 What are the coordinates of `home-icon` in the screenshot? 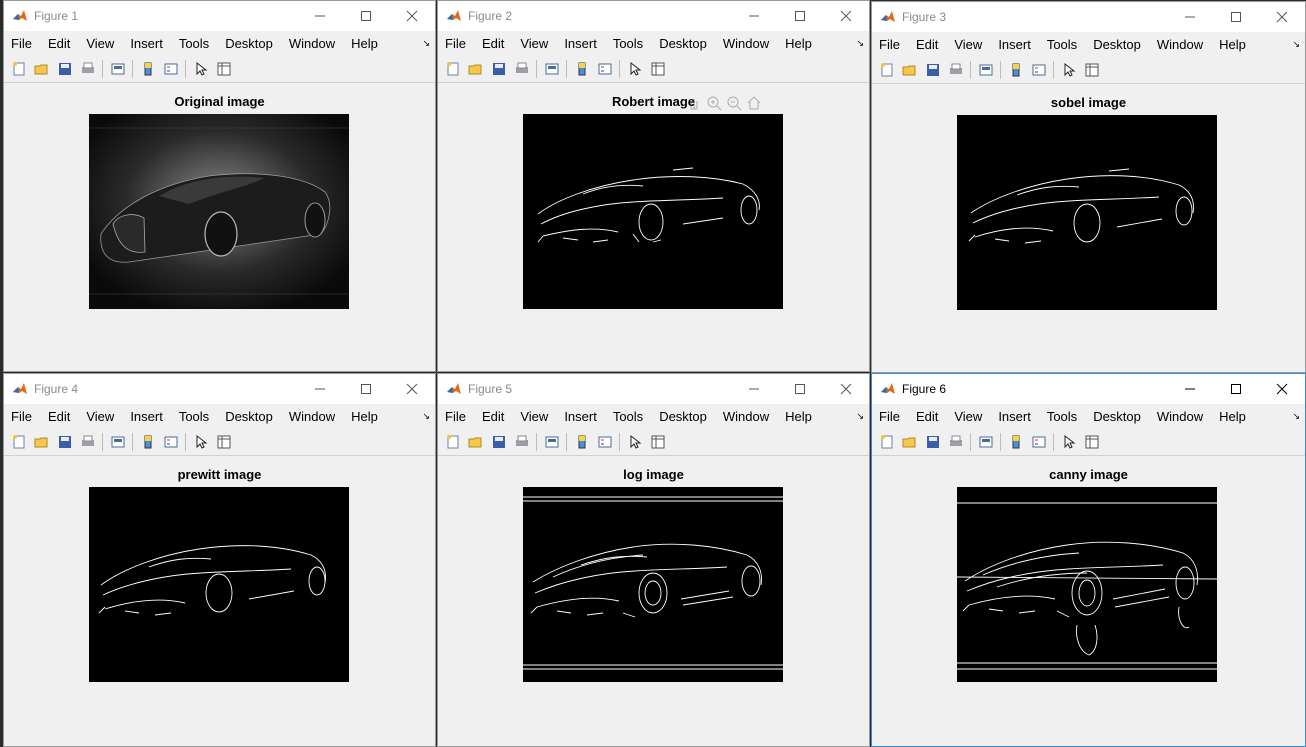 It's located at (754, 105).